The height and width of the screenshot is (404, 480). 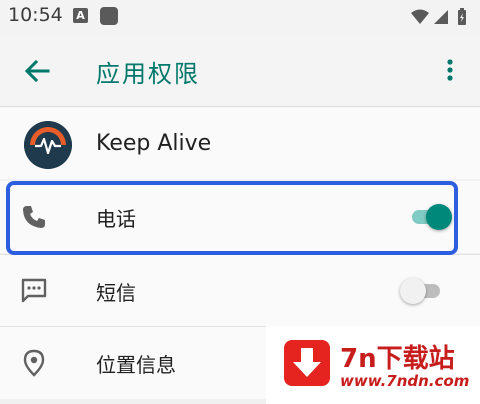 I want to click on location-icon, so click(x=34, y=363).